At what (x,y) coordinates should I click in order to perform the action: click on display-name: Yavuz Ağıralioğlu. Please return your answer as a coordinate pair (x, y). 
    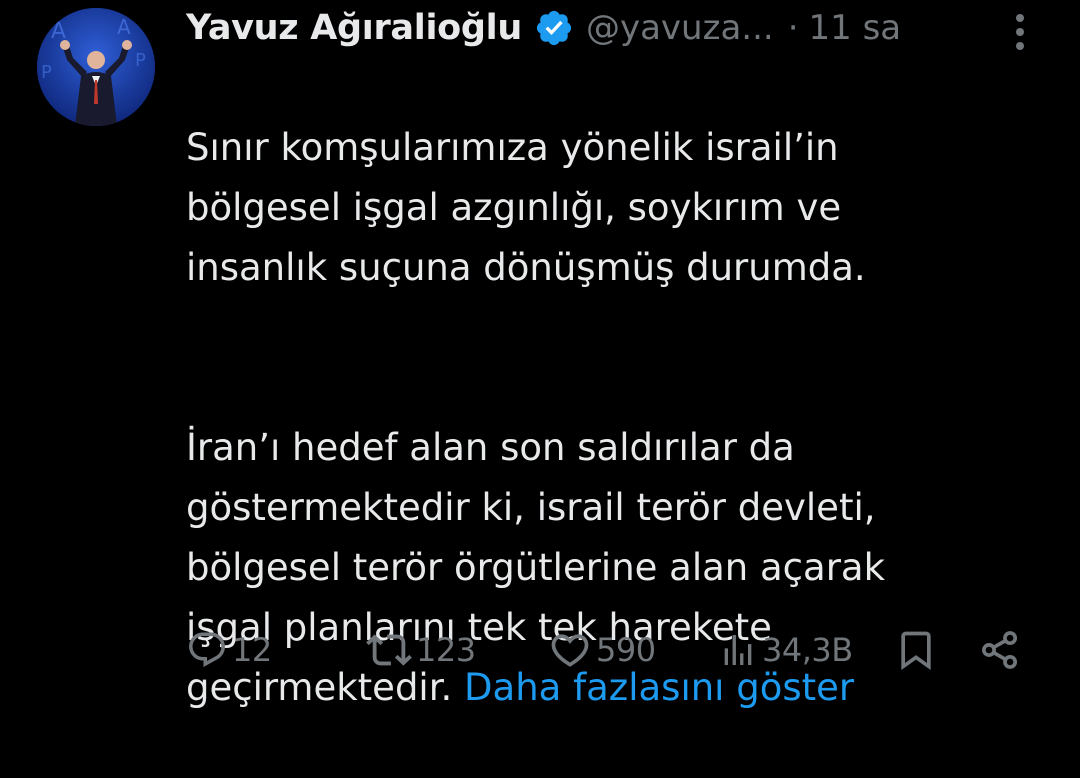
    Looking at the image, I should click on (354, 28).